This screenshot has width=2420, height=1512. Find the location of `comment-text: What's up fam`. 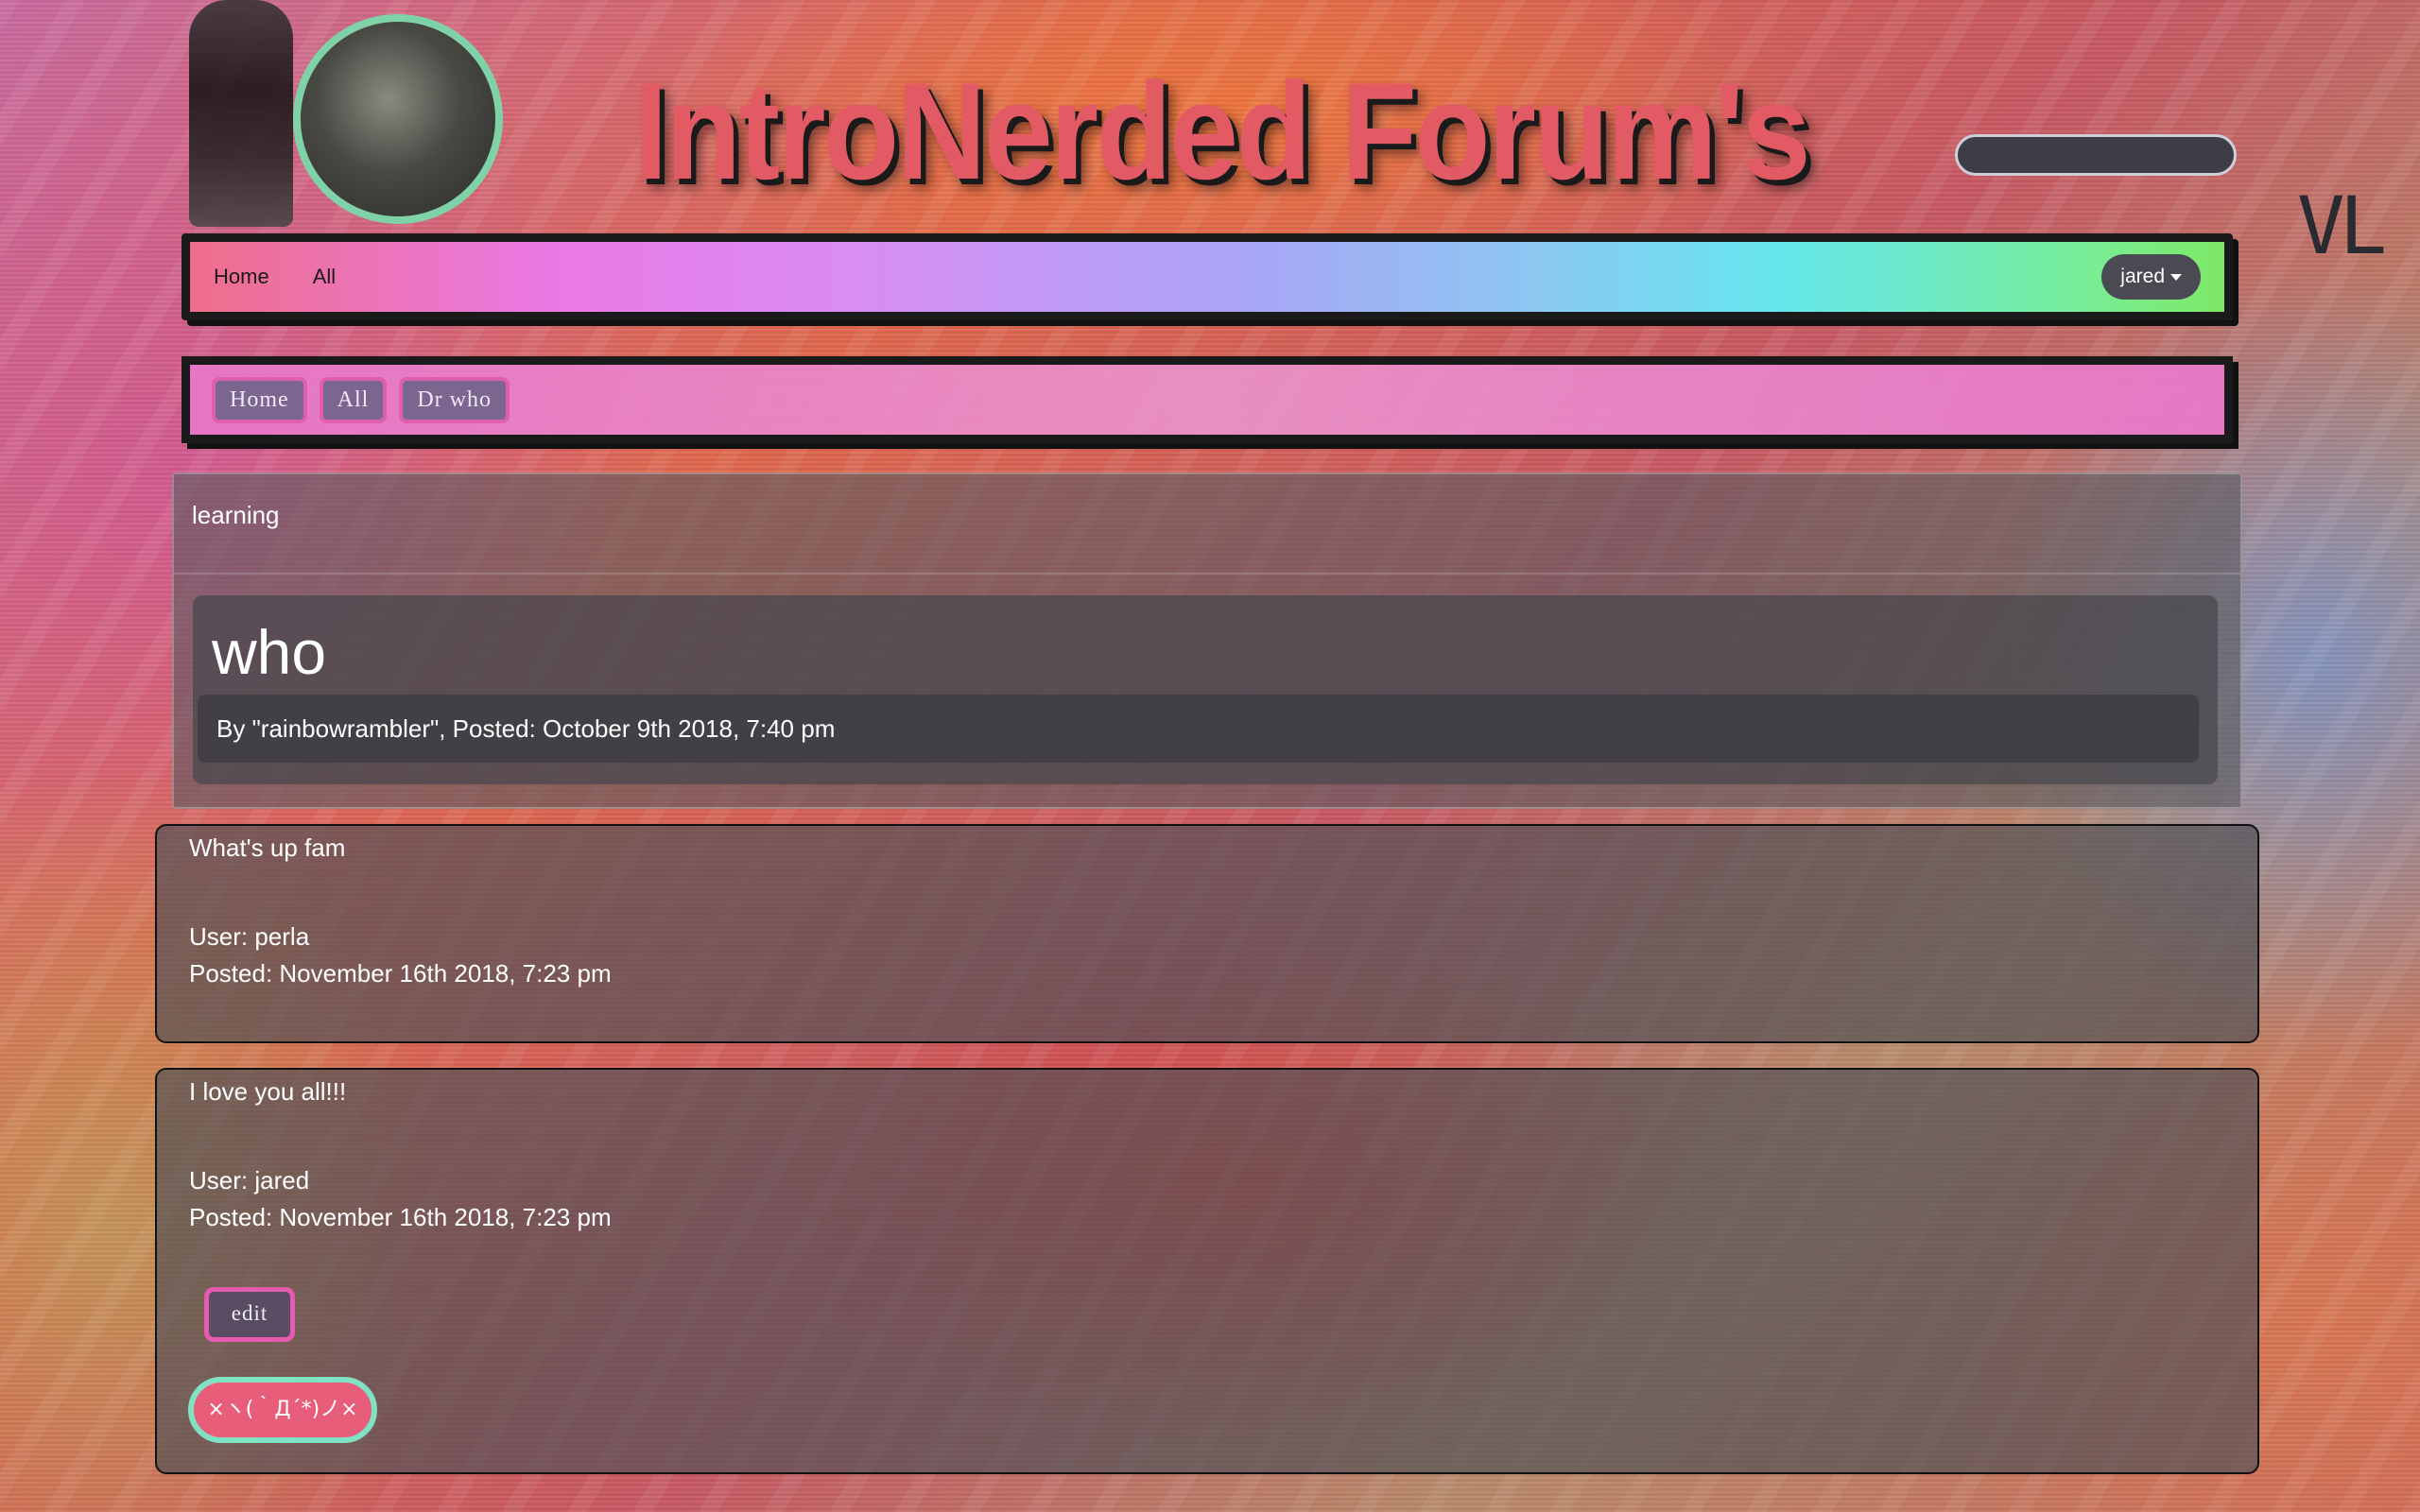

comment-text: What's up fam is located at coordinates (267, 847).